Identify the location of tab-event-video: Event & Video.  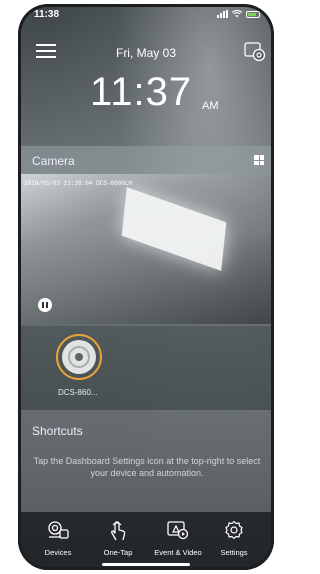
(178, 538).